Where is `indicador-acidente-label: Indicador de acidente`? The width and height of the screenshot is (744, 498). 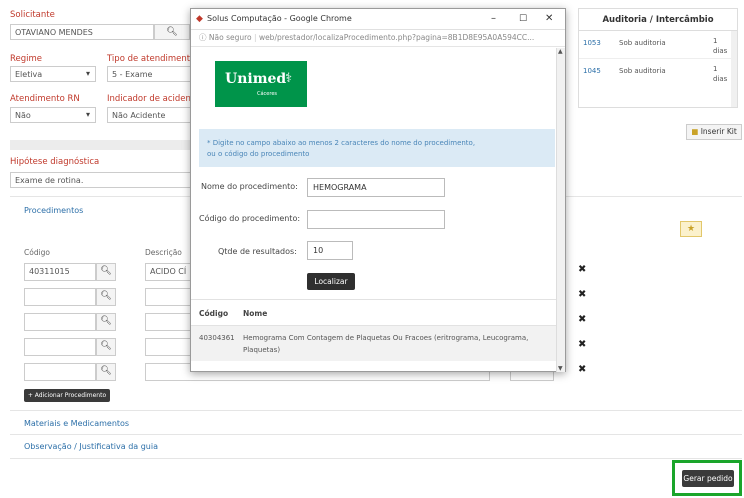 indicador-acidente-label: Indicador de acidente is located at coordinates (153, 99).